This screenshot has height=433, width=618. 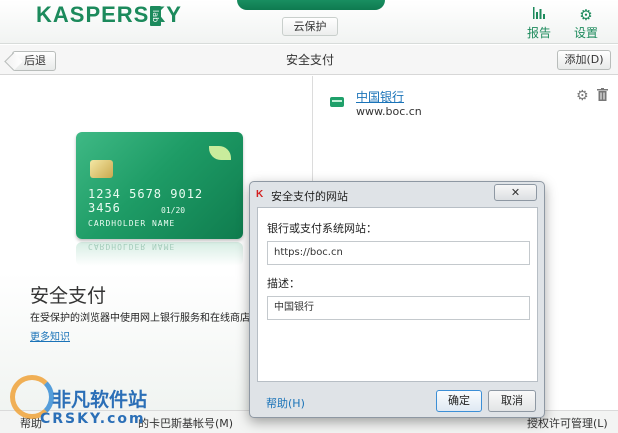 I want to click on site-watermark: 非凡软件站 CRSKY.com, so click(x=90, y=402).